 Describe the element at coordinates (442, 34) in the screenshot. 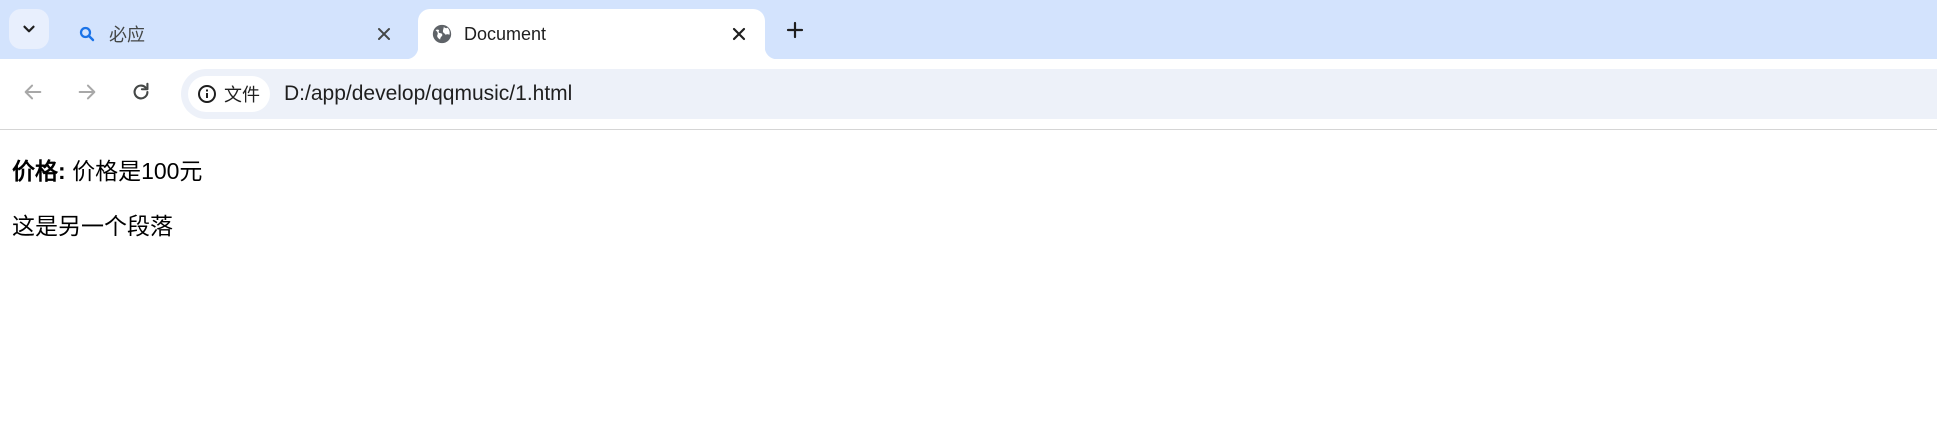

I see `globe-icon` at that location.